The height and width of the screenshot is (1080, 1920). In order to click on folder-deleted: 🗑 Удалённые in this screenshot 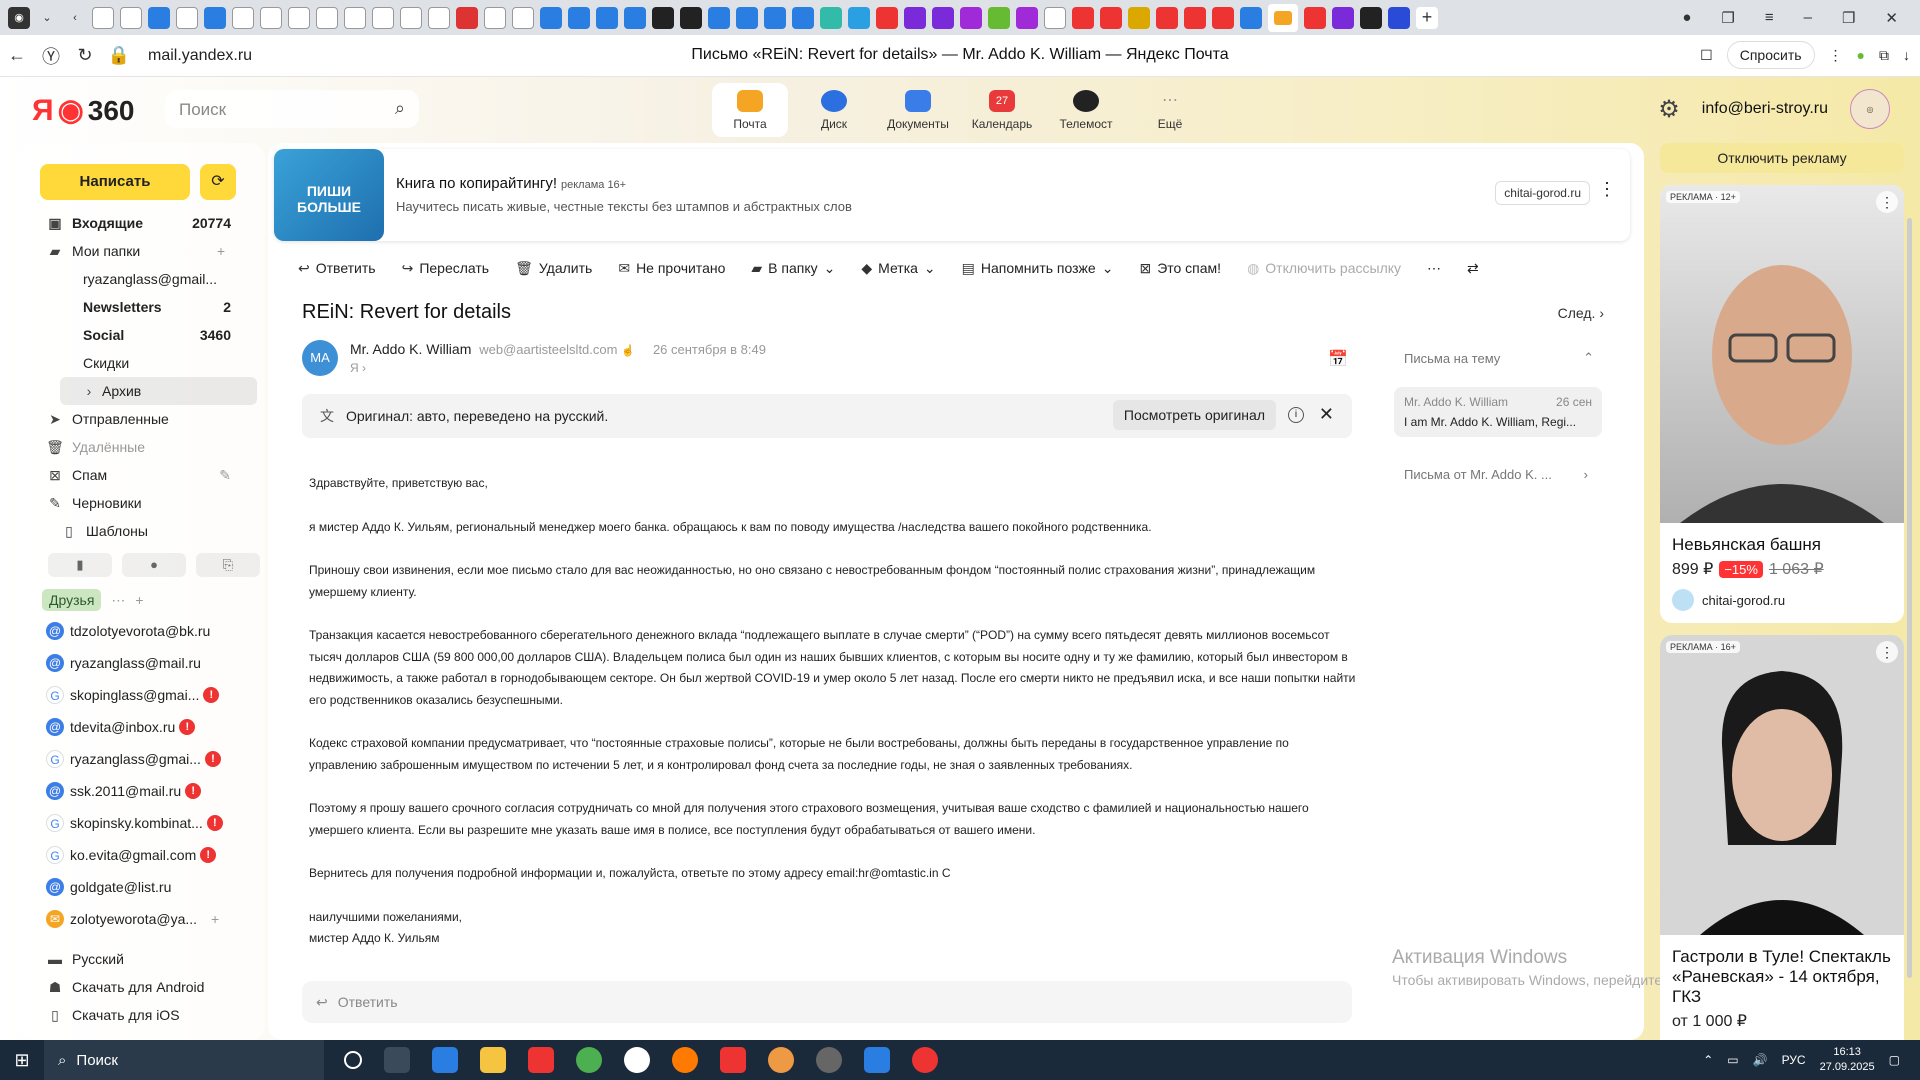, I will do `click(142, 447)`.